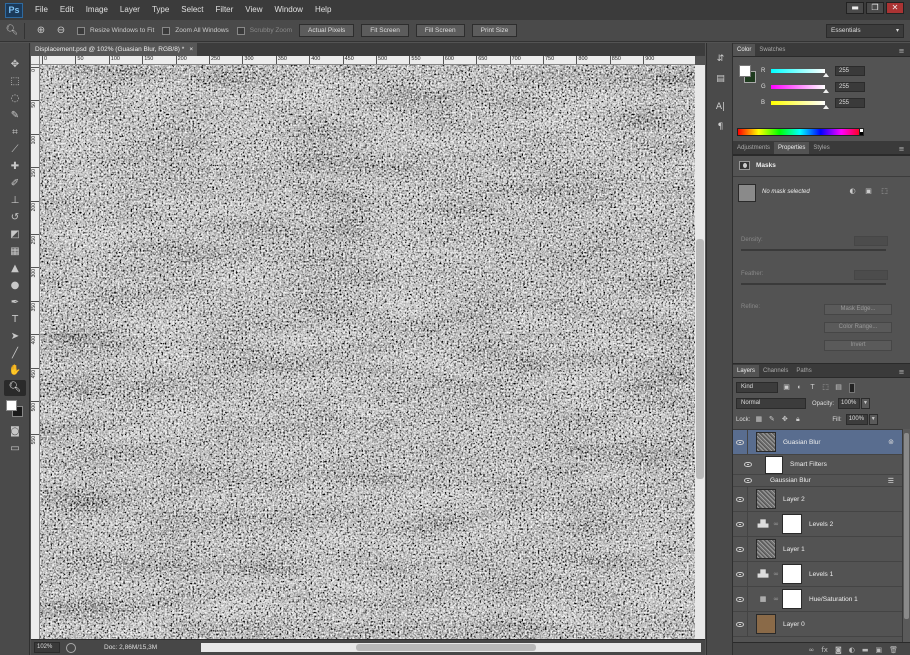 The width and height of the screenshot is (910, 655). Describe the element at coordinates (884, 192) in the screenshot. I see `add-vector-mask-icon: ⬚` at that location.